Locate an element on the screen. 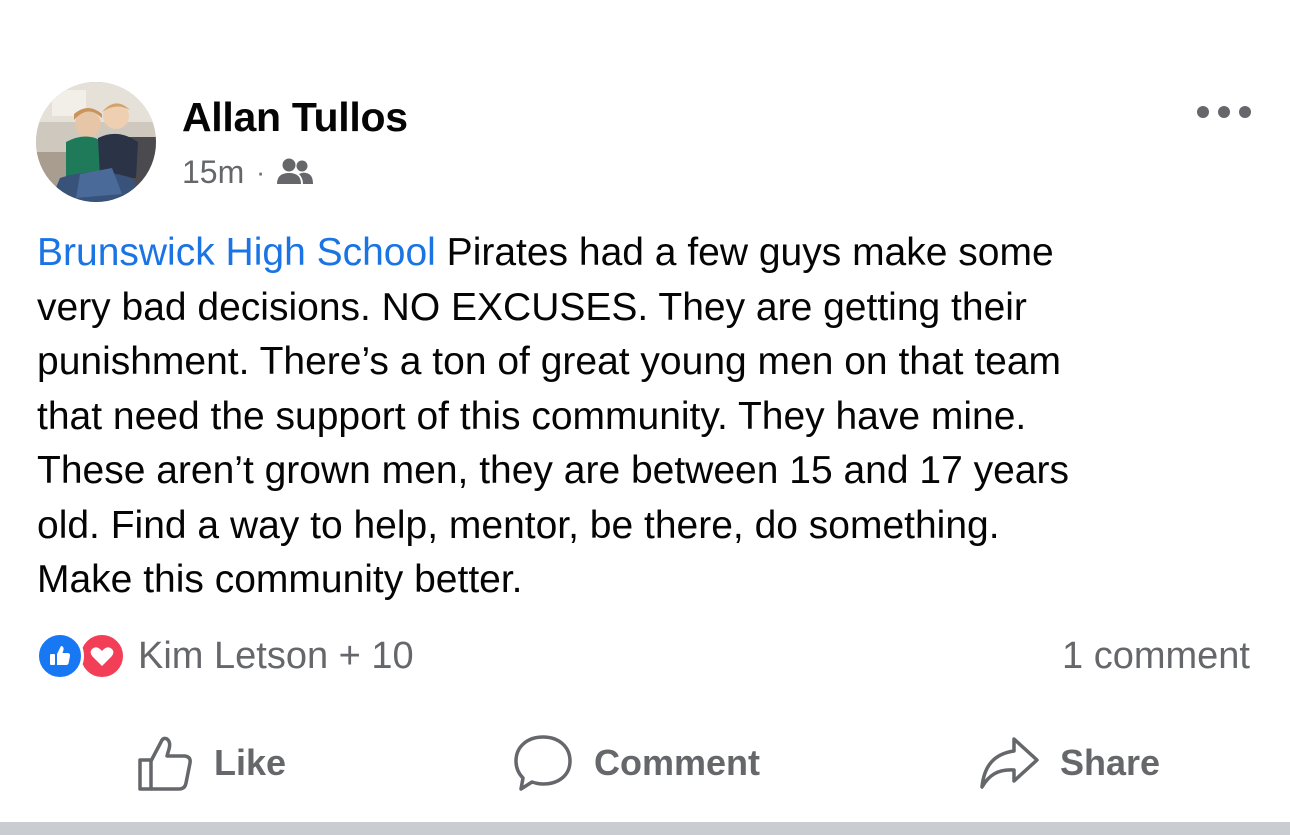 The height and width of the screenshot is (835, 1290). love-reaction-icon is located at coordinates (102, 656).